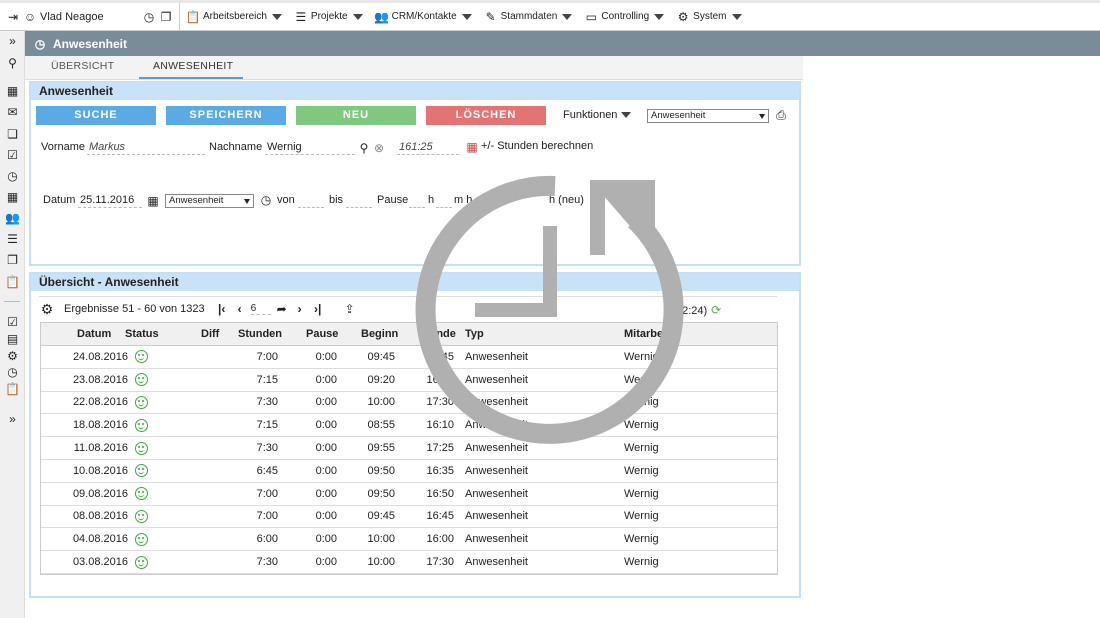 The height and width of the screenshot is (618, 1100). Describe the element at coordinates (781, 115) in the screenshot. I see `print-icon: ⎙` at that location.